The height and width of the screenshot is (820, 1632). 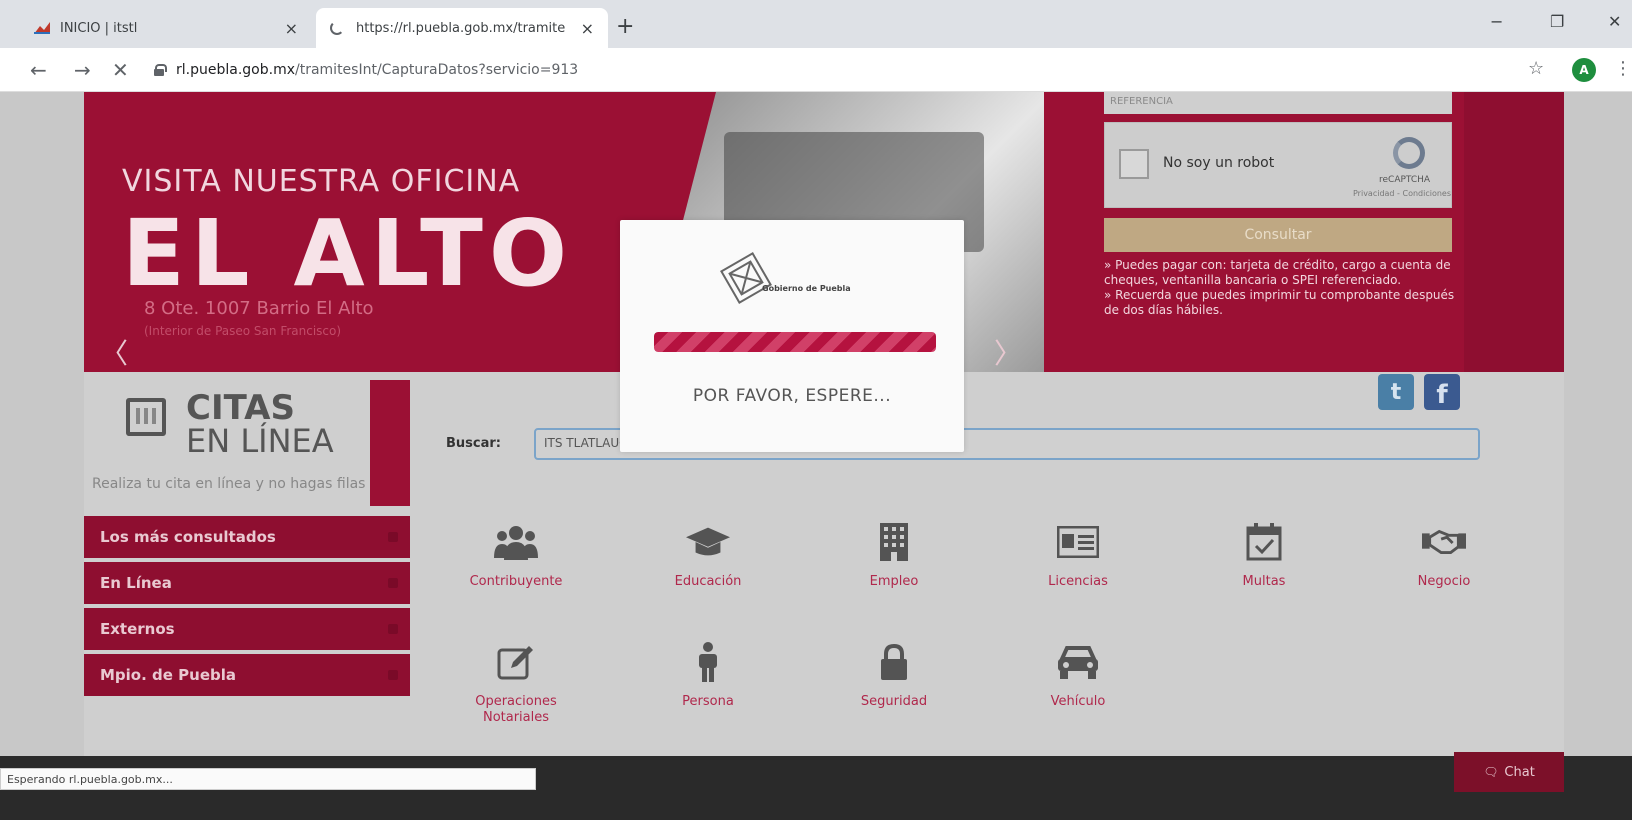 I want to click on gobierno-puebla-logo, so click(x=746, y=278).